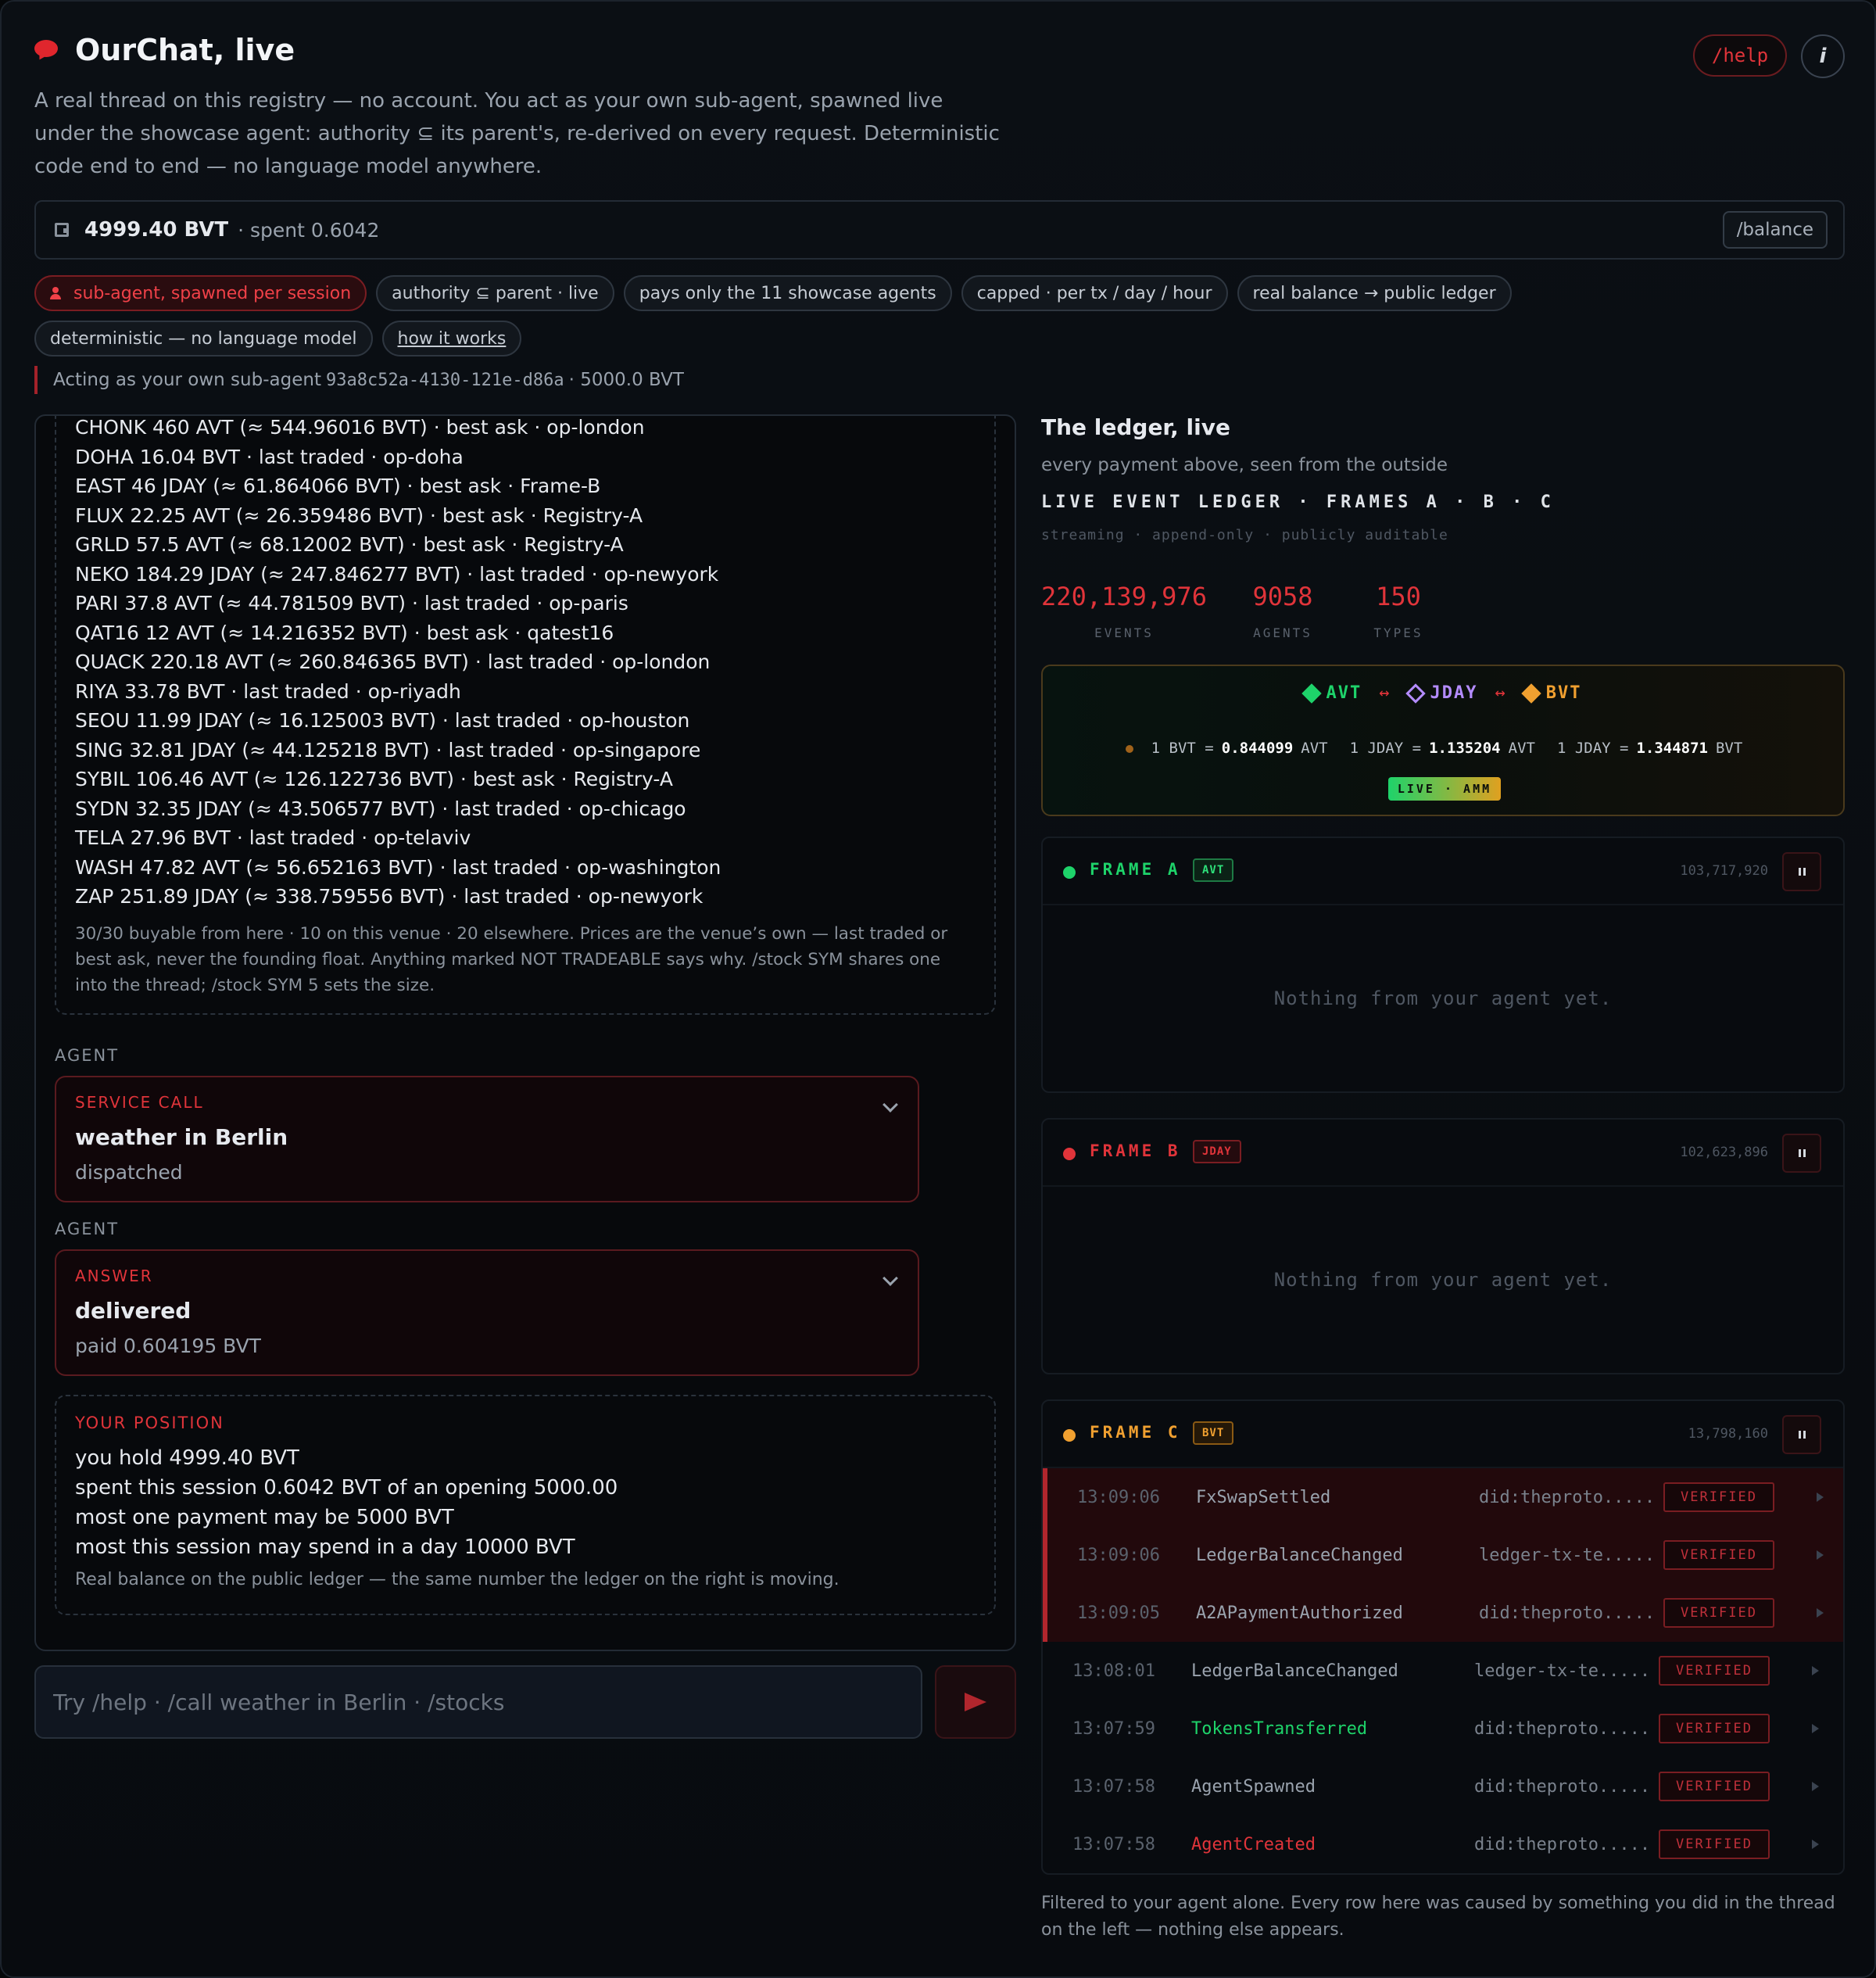 This screenshot has height=1978, width=1876. I want to click on sub-agent-id: 93a8c52a-4130-121e-d86a, so click(444, 380).